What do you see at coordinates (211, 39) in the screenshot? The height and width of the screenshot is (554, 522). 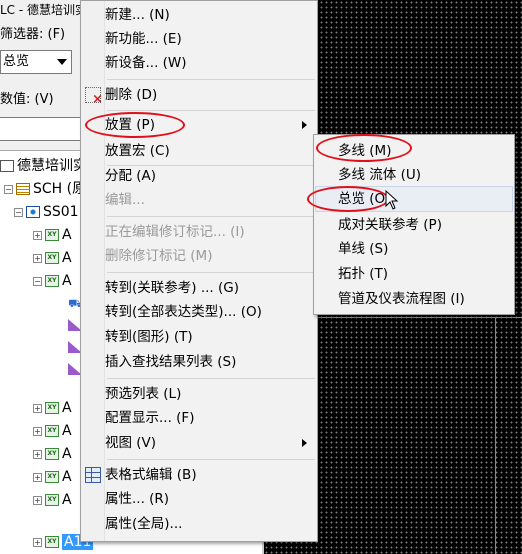 I see `menu-item-new-function: 新功能... (E)` at bounding box center [211, 39].